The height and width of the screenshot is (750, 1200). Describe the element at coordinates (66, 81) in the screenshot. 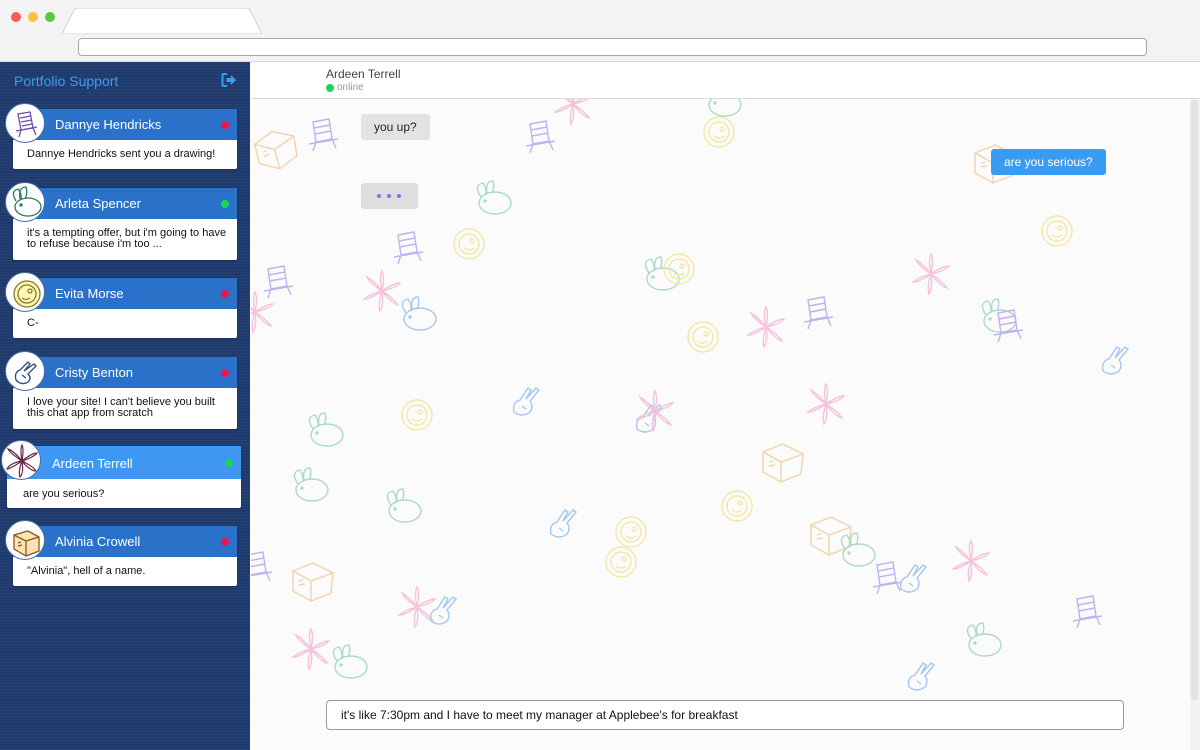

I see `sidebar-title: Portfolio Support` at that location.